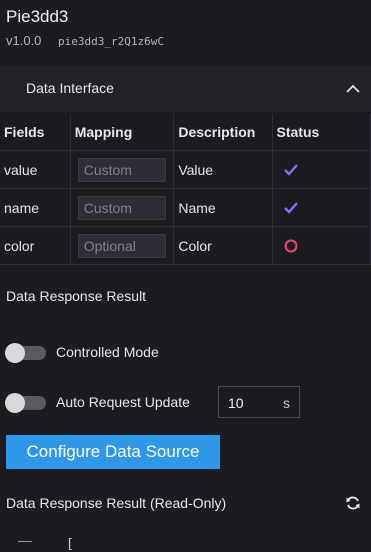 Image resolution: width=371 pixels, height=552 pixels. What do you see at coordinates (291, 246) in the screenshot?
I see `circle-icon` at bounding box center [291, 246].